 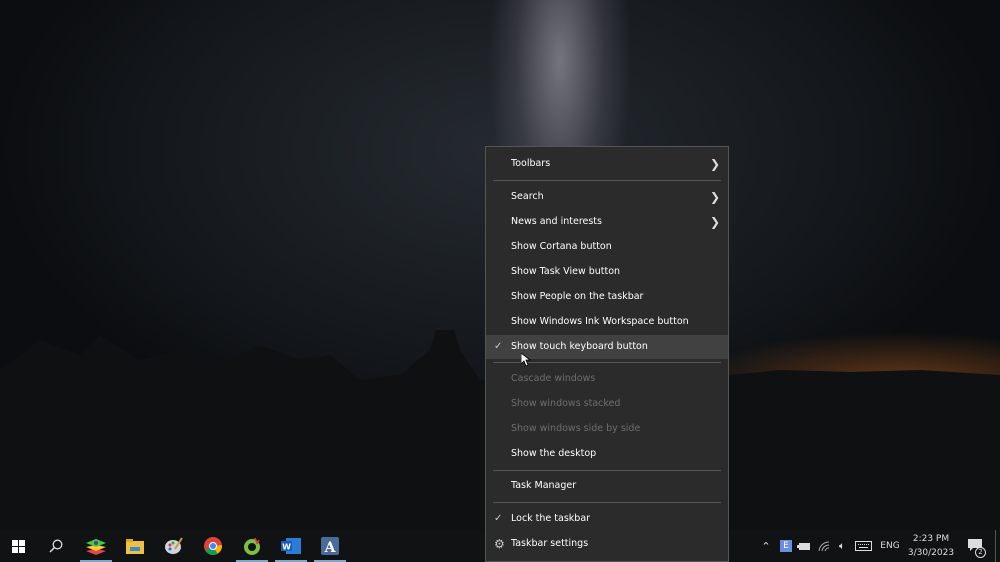 I want to click on mouse-cursor-icon, so click(x=526, y=360).